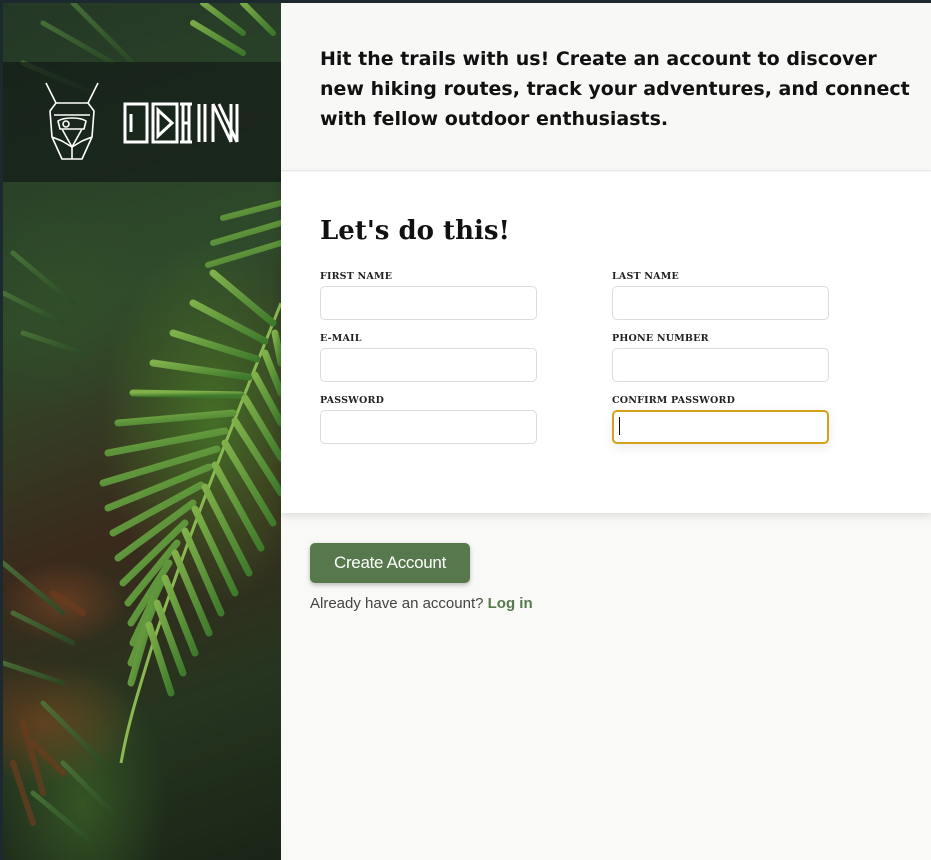  I want to click on odin-wordmark, so click(181, 123).